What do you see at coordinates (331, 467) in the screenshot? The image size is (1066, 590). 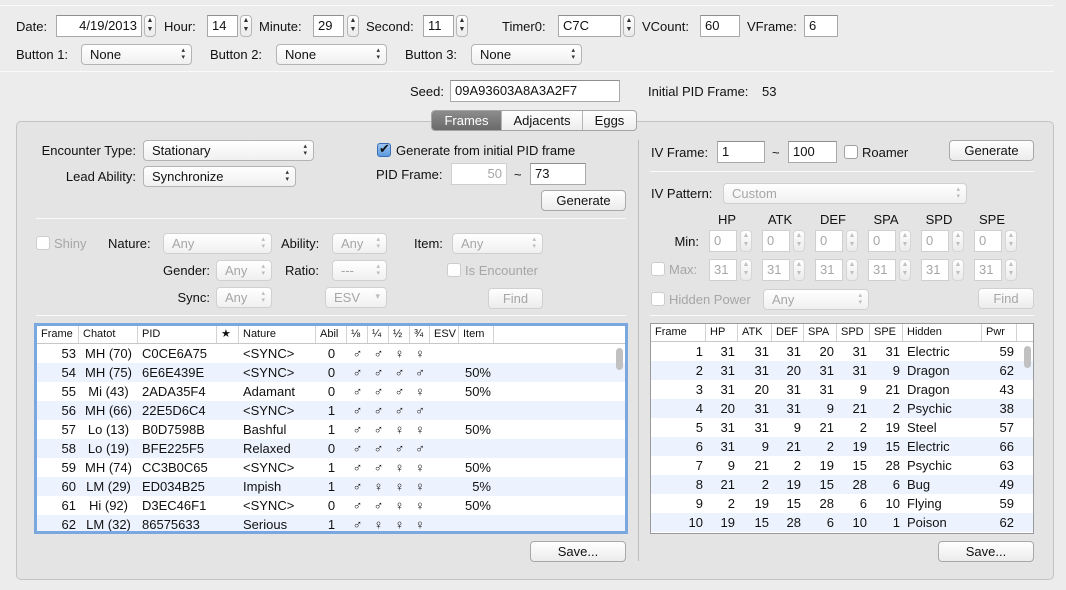 I see `table-row: 59 MH (74) CC3B0C65 <SYNC> 1 ♂ ♂ ♀ ♀ 50%` at bounding box center [331, 467].